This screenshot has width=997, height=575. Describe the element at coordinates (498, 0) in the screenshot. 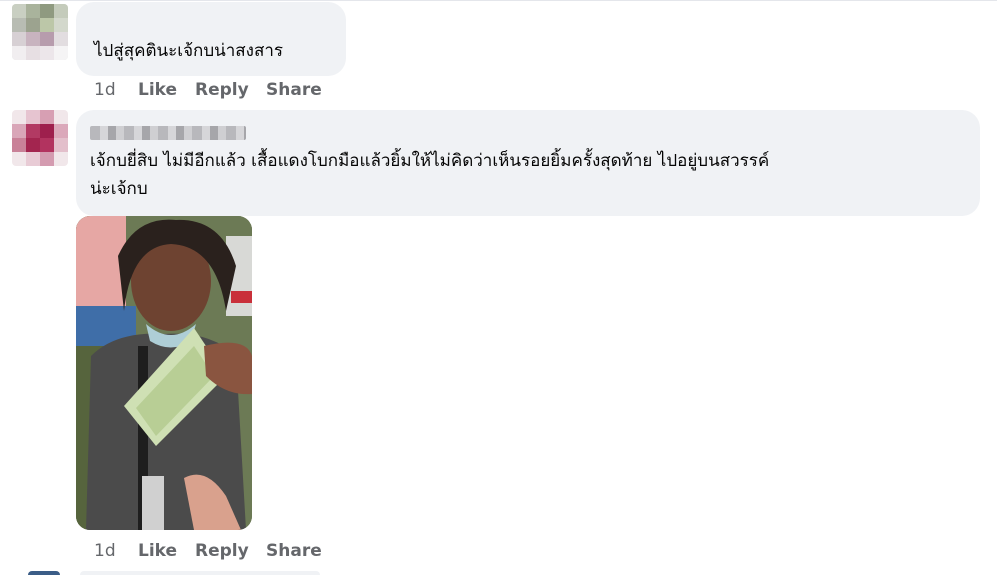

I see `top-divider` at that location.